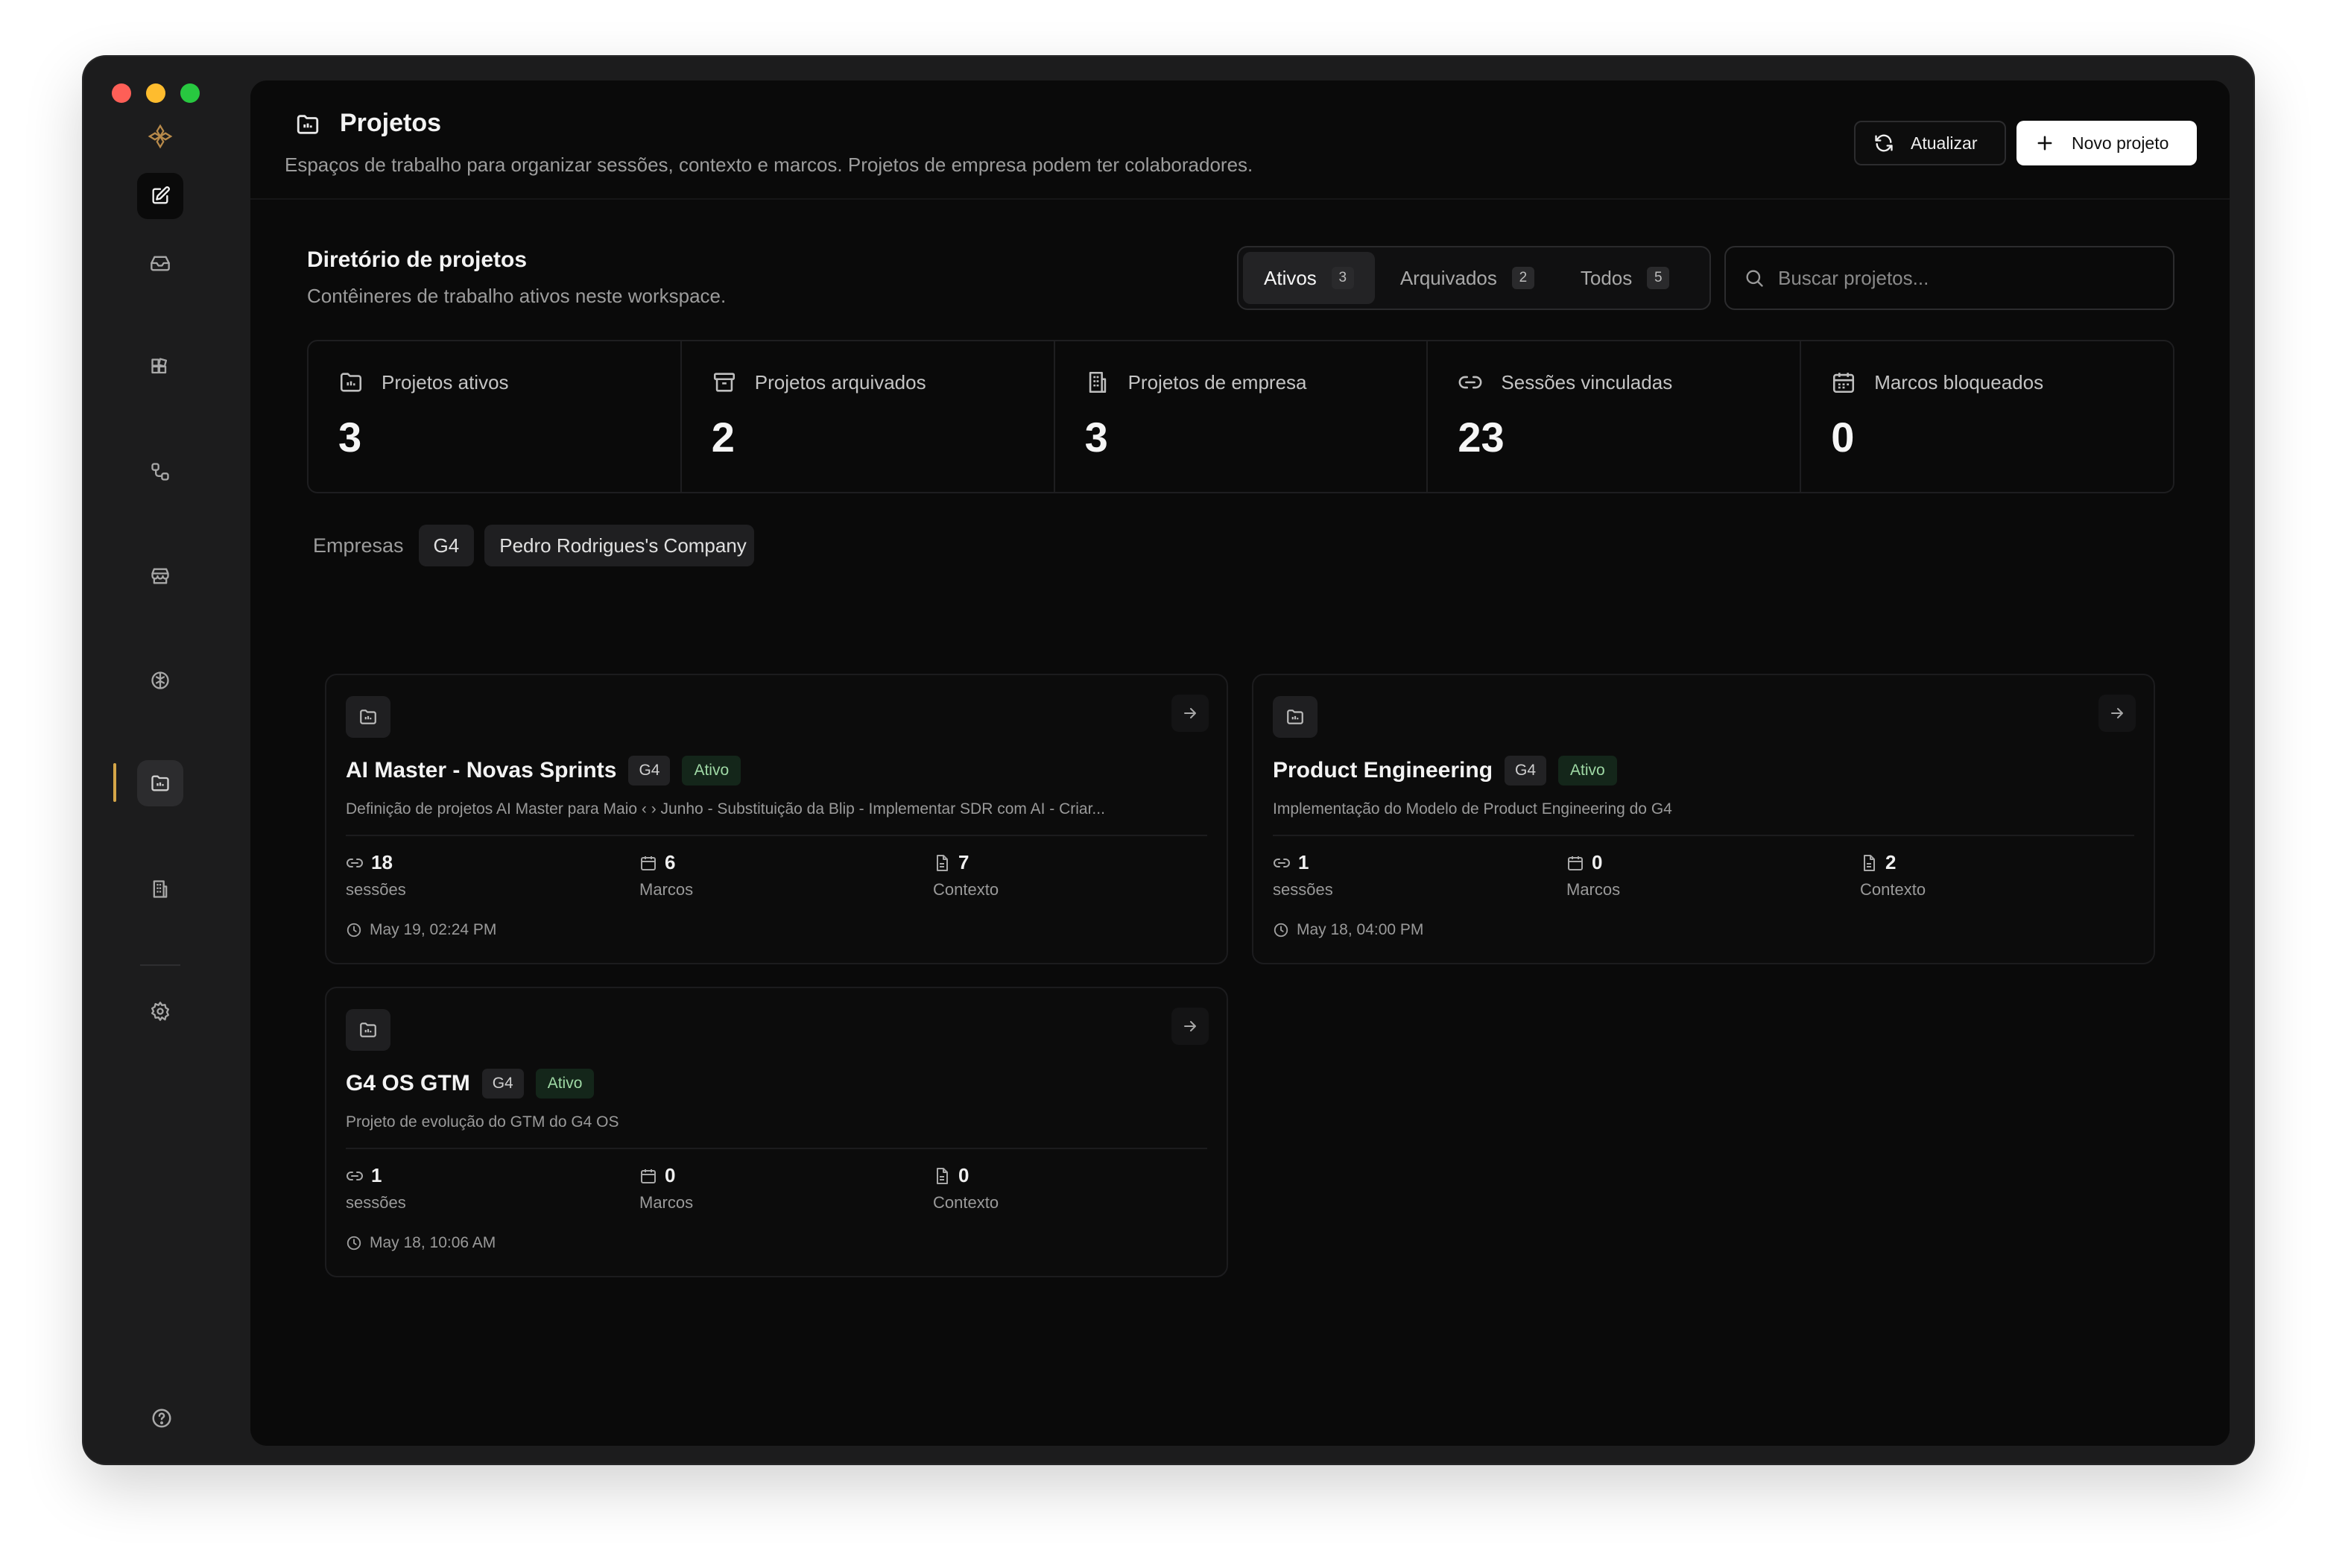  I want to click on company-chip-pedro: Pedro Rodrigues's Company, so click(619, 546).